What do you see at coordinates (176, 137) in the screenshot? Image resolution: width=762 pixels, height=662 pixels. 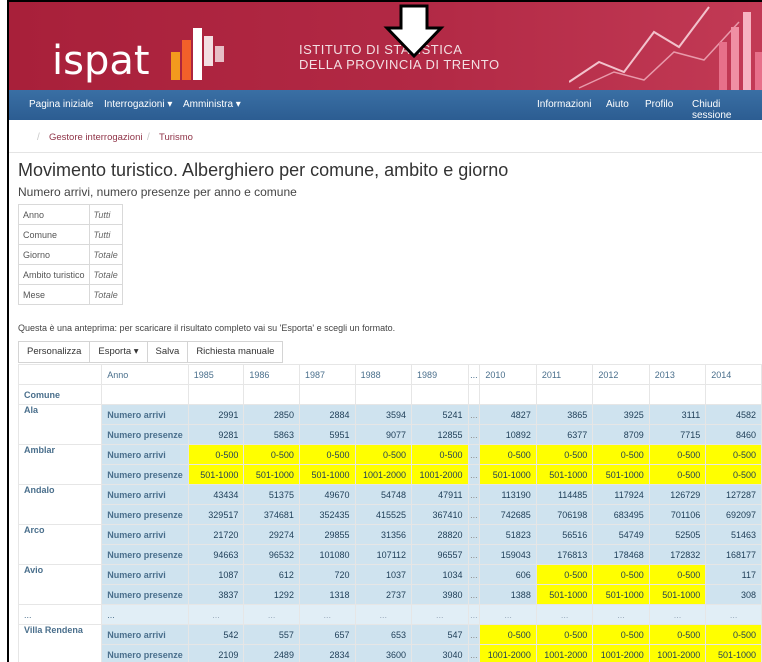 I see `breadcrumb-tourism: Turismo` at bounding box center [176, 137].